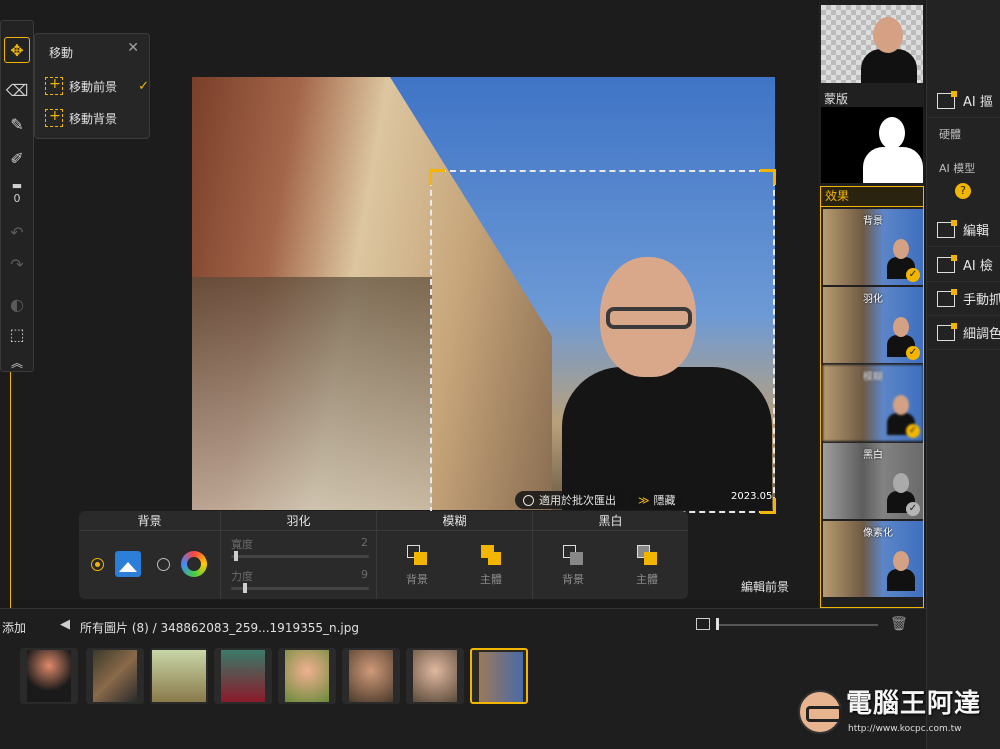 The width and height of the screenshot is (1000, 749). What do you see at coordinates (577, 500) in the screenshot?
I see `batch-export-label: 適用於批次匯出` at bounding box center [577, 500].